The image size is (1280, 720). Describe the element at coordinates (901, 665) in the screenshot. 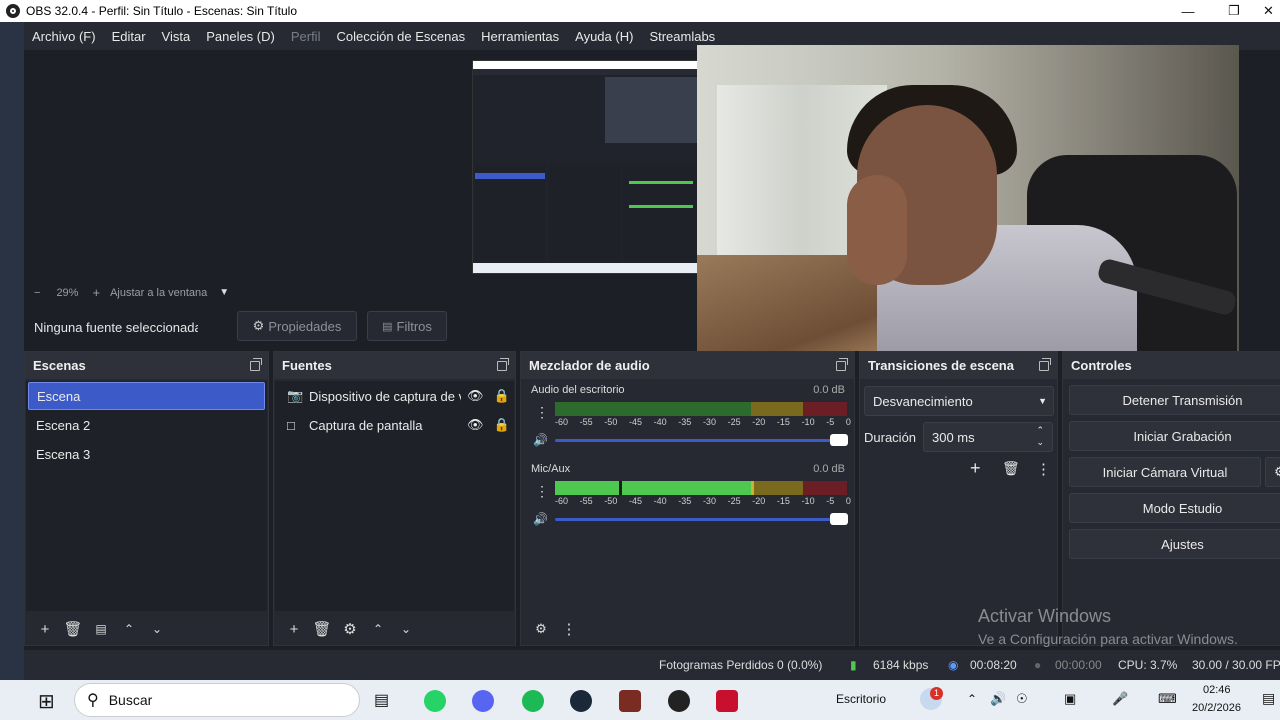

I see `bitrate: 6184 kbps` at that location.